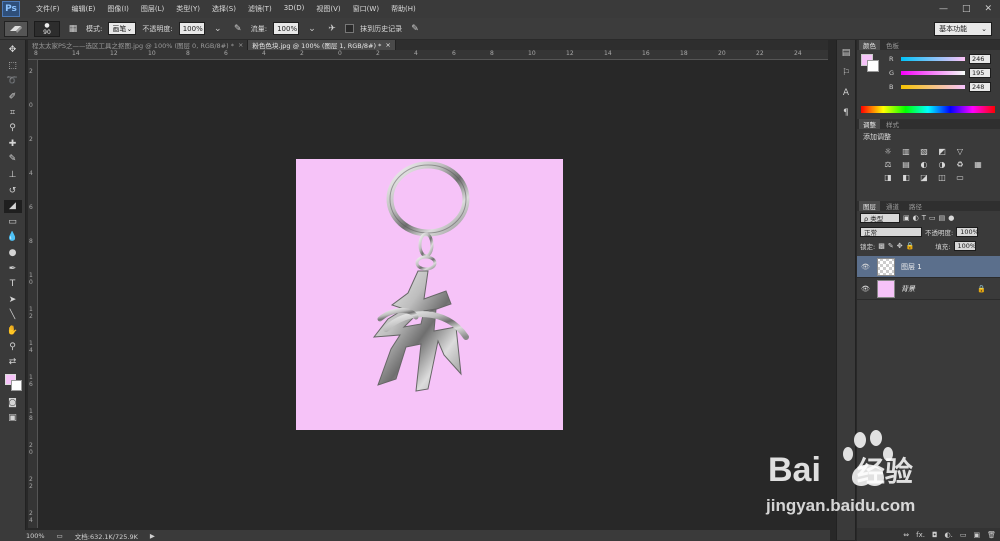 The height and width of the screenshot is (541, 1000). What do you see at coordinates (13, 50) in the screenshot?
I see `move-tool-icon: ✥` at bounding box center [13, 50].